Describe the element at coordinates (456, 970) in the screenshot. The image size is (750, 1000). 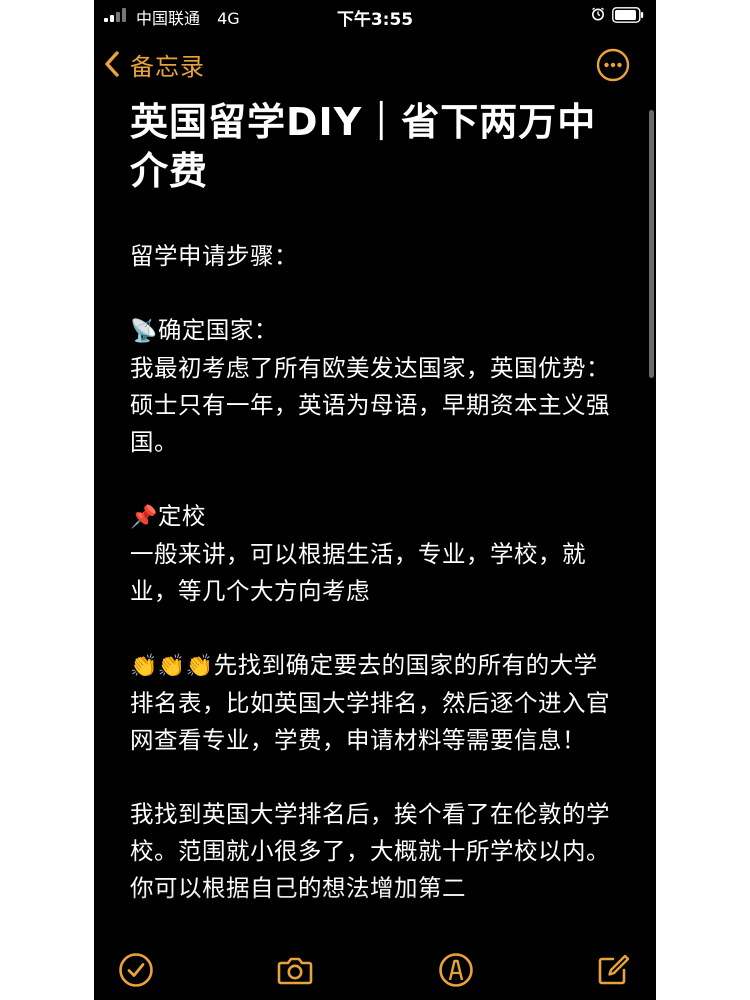
I see `markup-pen-icon` at that location.